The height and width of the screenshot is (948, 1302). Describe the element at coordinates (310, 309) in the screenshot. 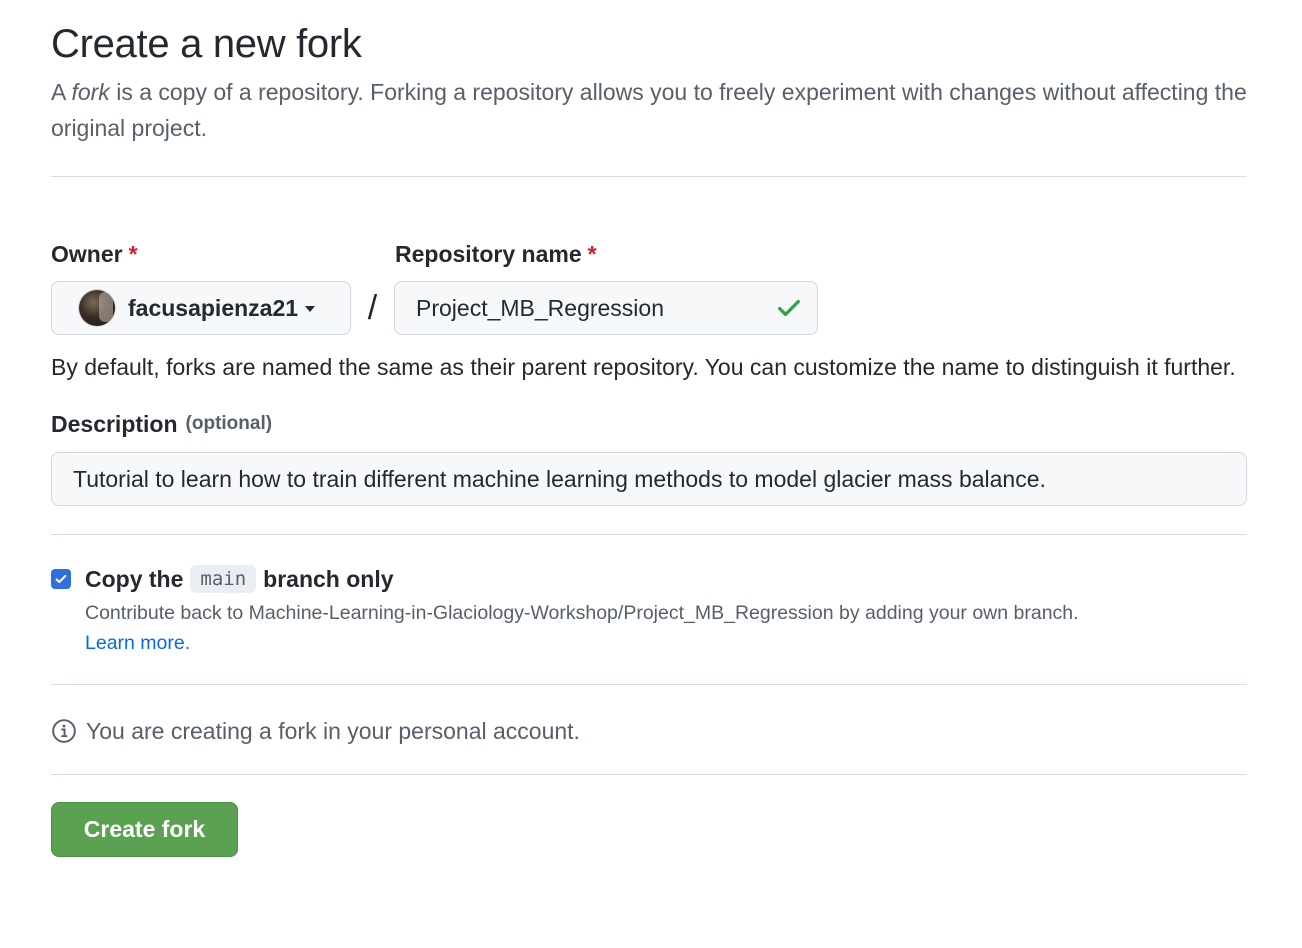

I see `chevron-down-icon` at that location.